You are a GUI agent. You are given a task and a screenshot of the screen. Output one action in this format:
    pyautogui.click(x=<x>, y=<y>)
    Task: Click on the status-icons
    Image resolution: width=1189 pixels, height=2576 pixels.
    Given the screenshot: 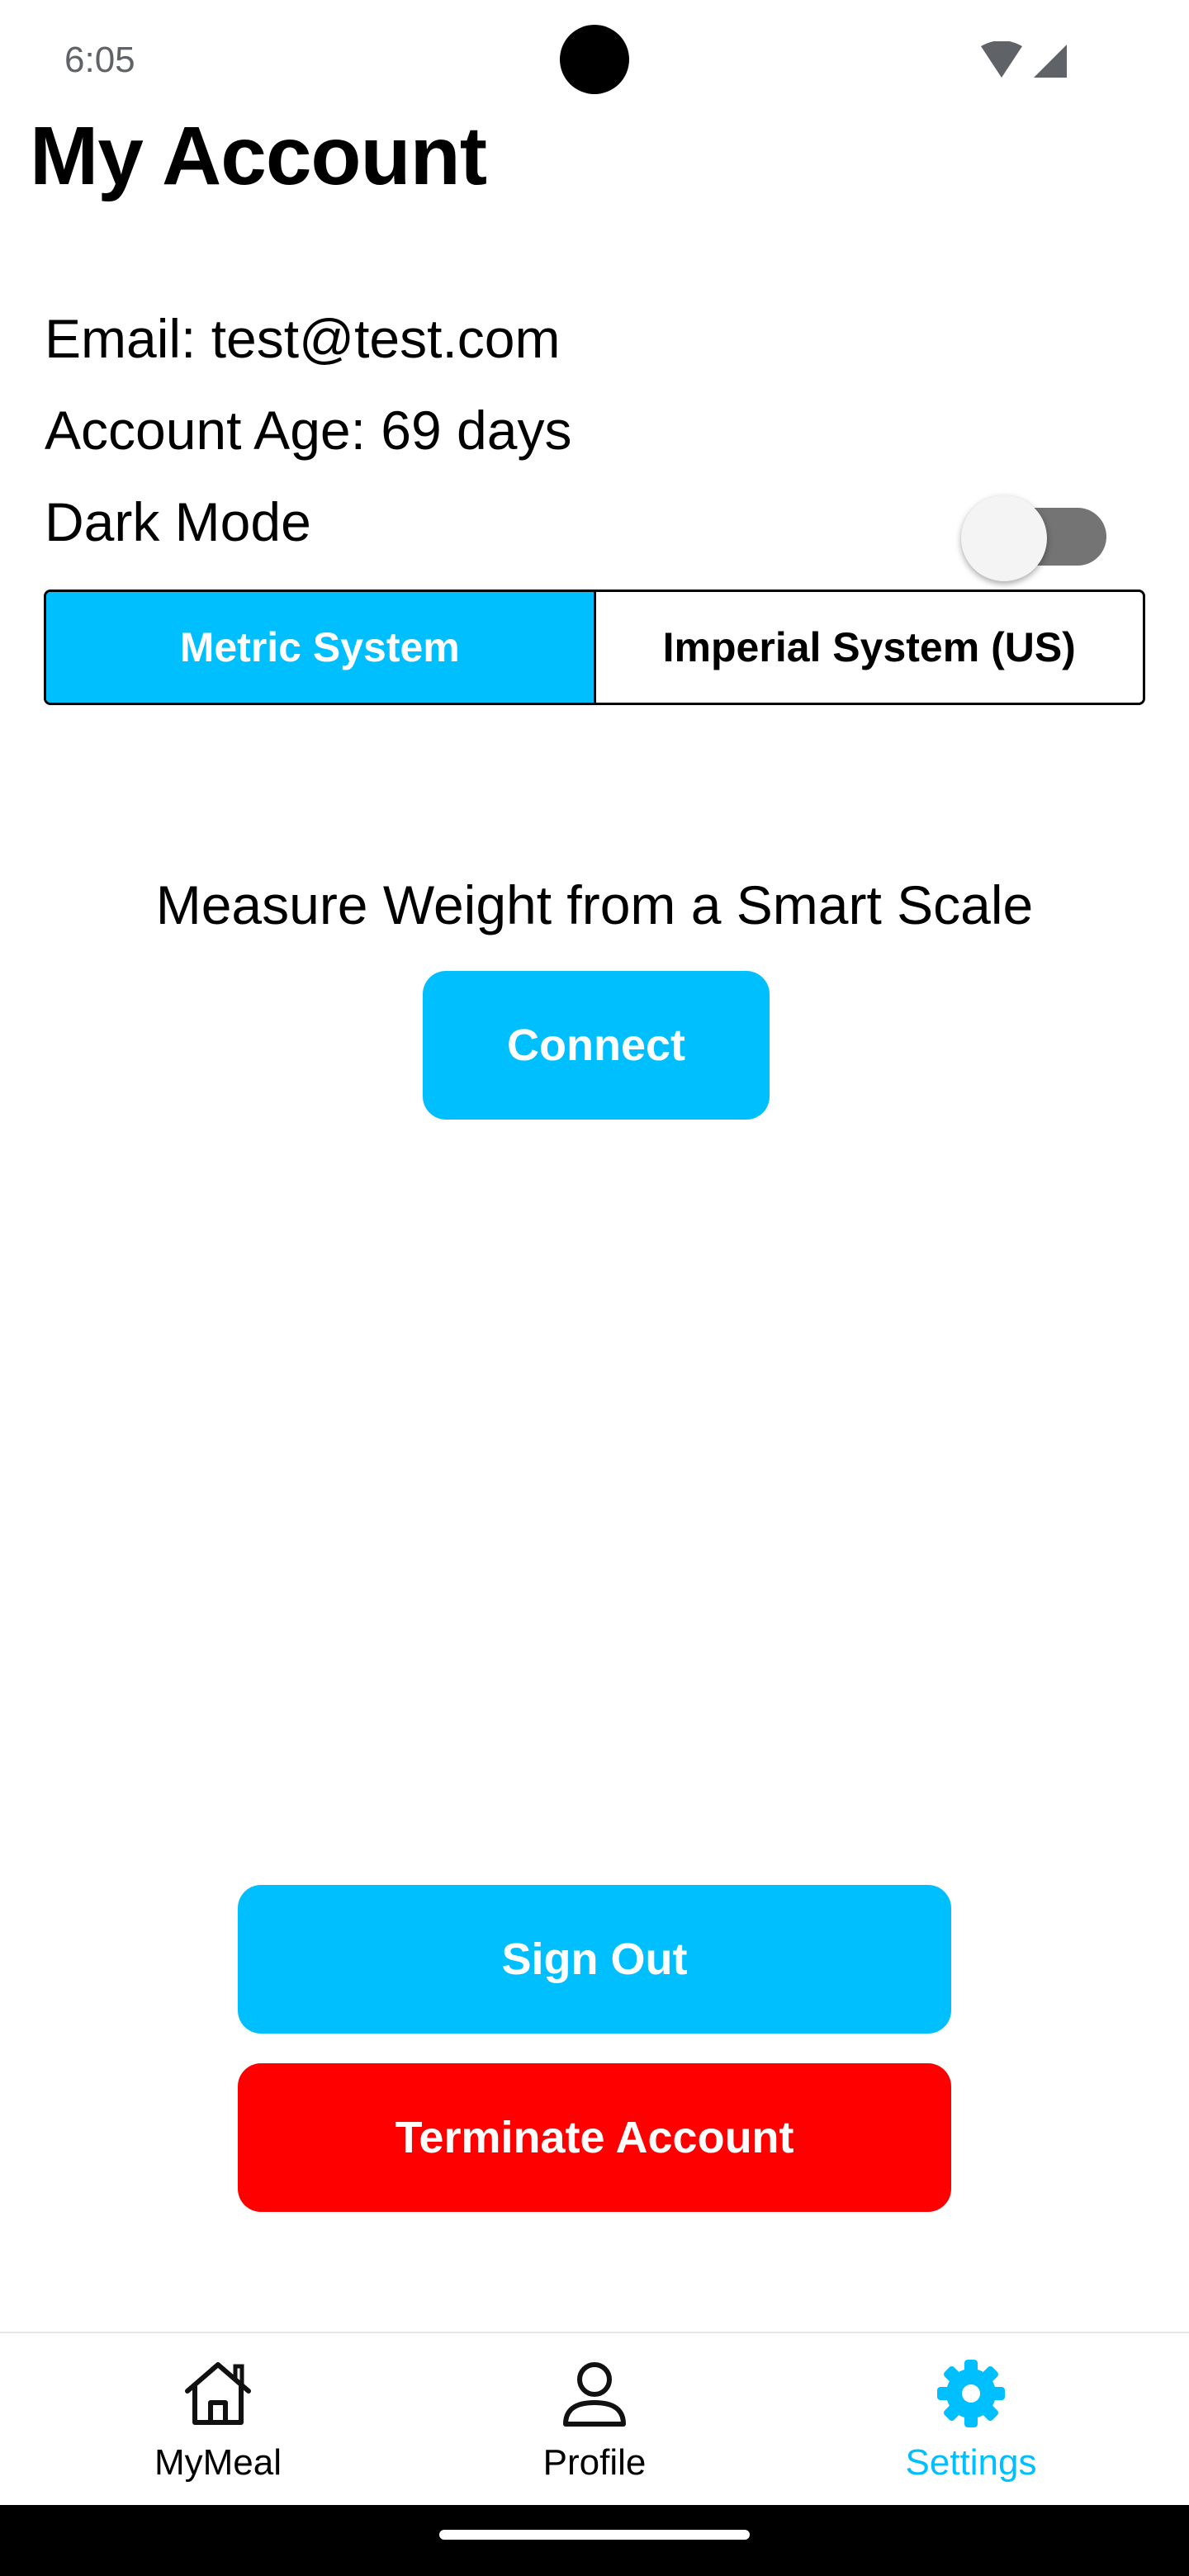 What is the action you would take?
    pyautogui.click(x=1024, y=59)
    